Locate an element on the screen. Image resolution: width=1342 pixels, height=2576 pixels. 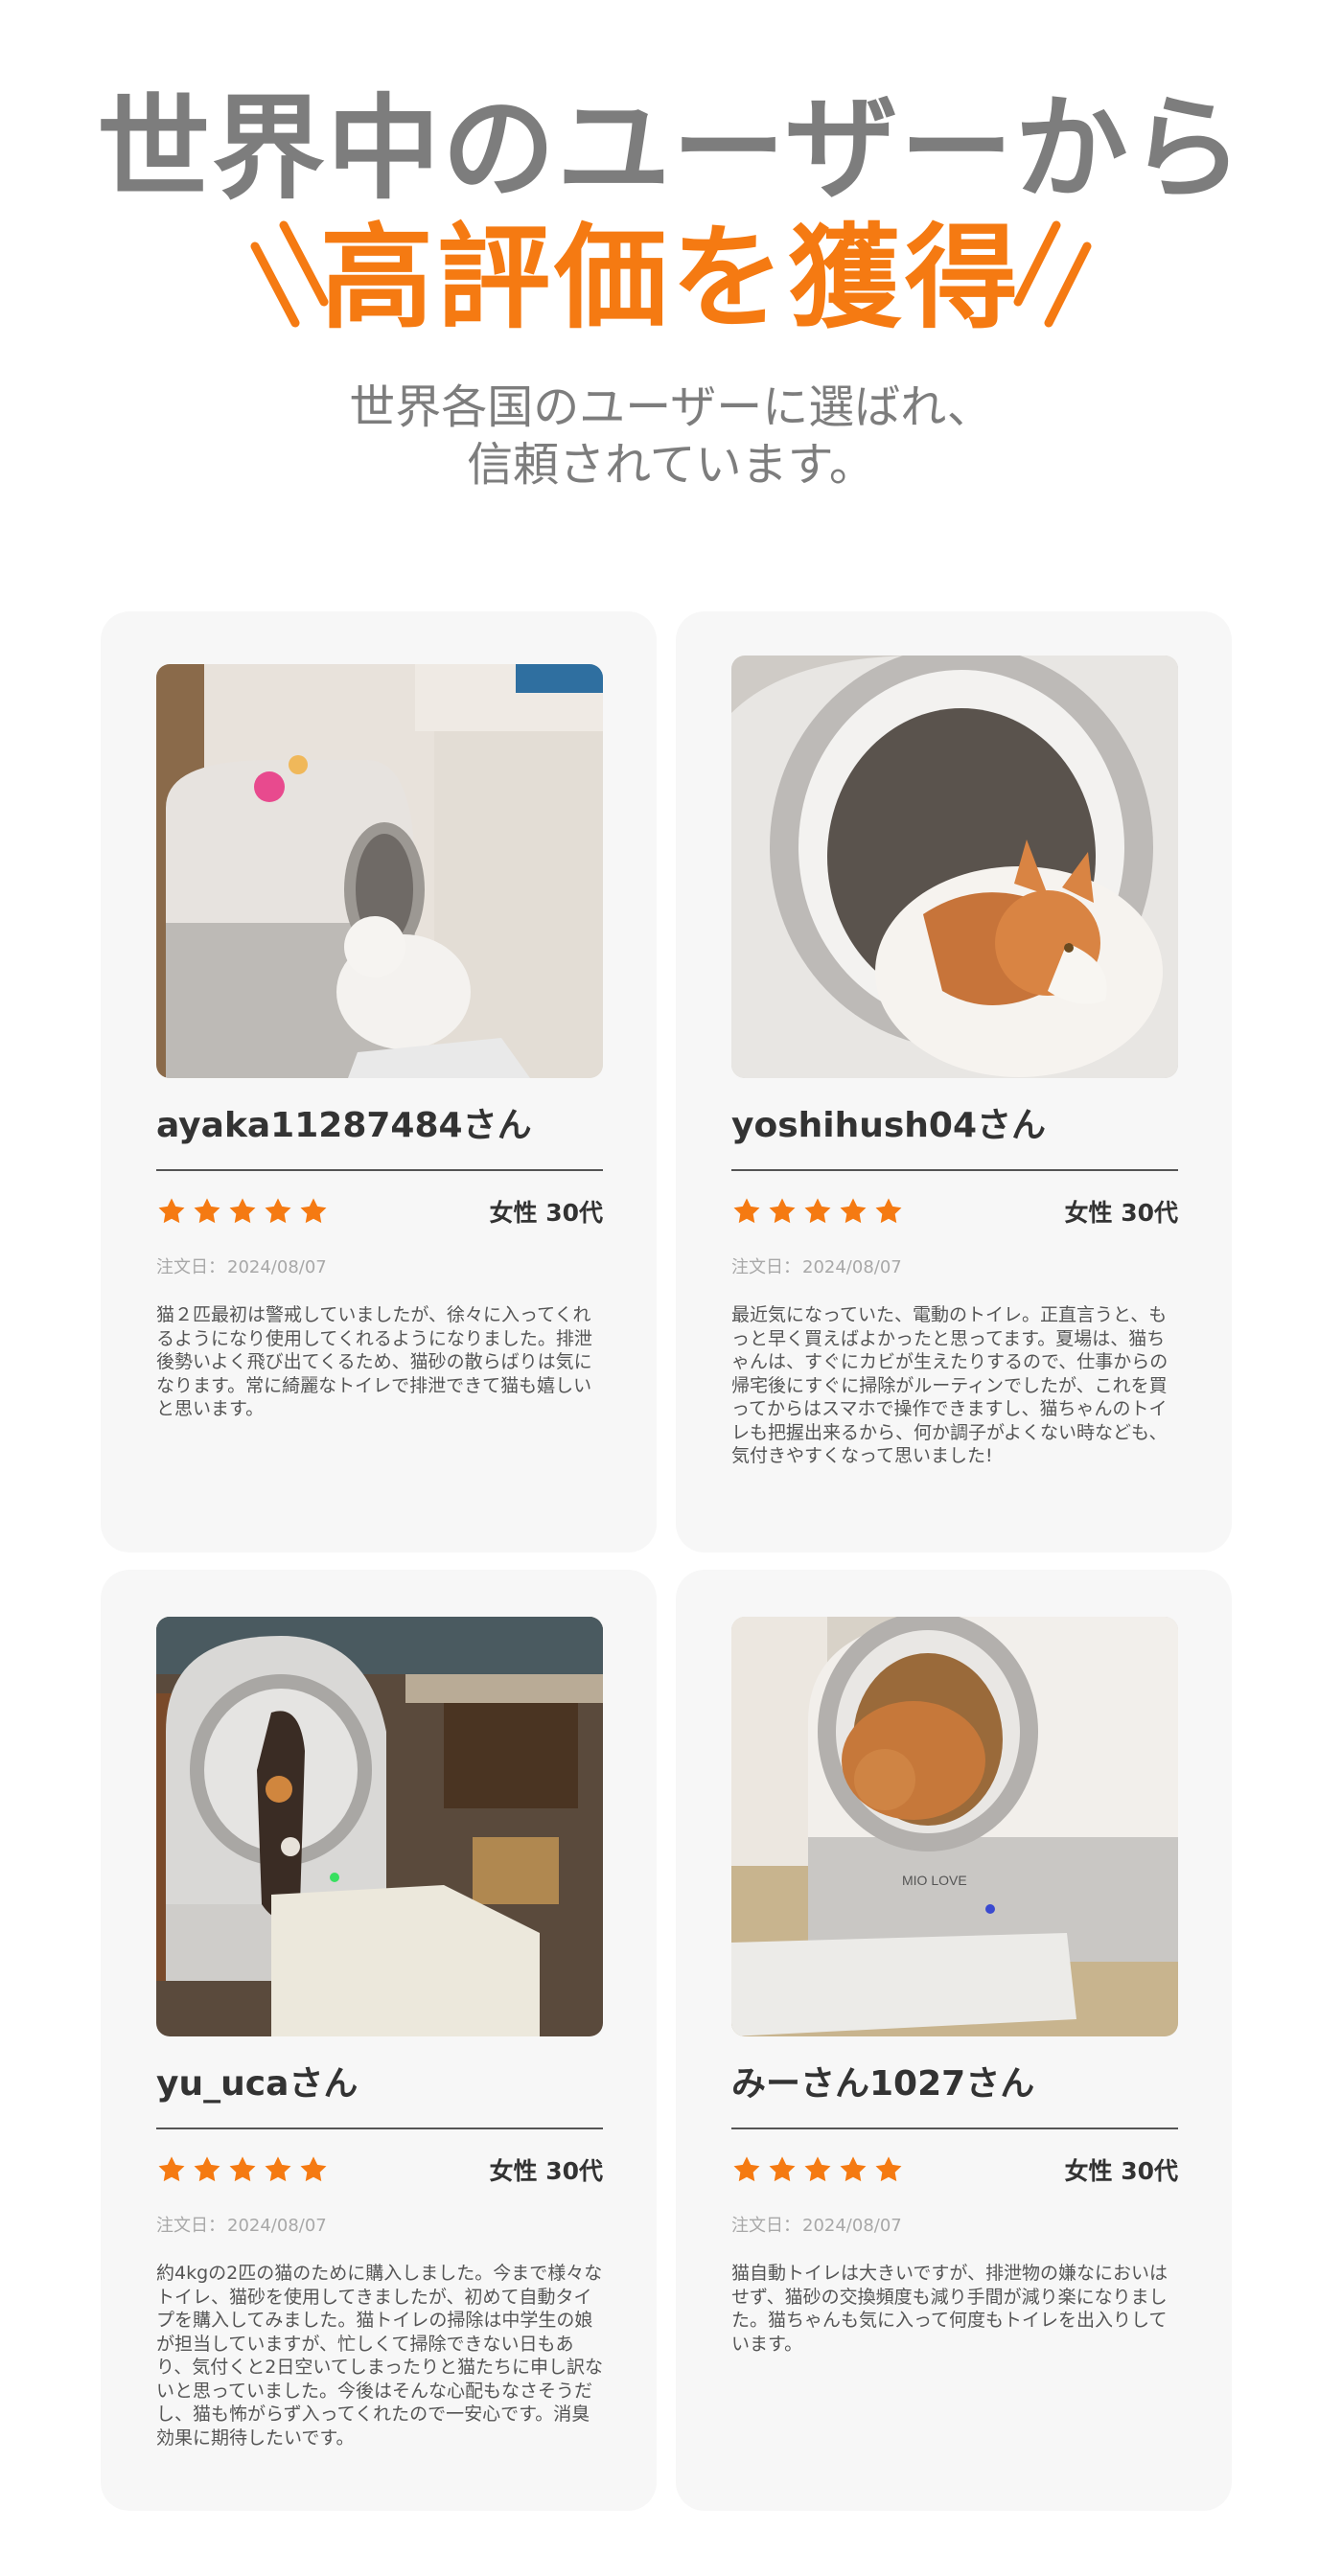
calico-cat-climbing-litter-box-photo is located at coordinates (379, 1826).